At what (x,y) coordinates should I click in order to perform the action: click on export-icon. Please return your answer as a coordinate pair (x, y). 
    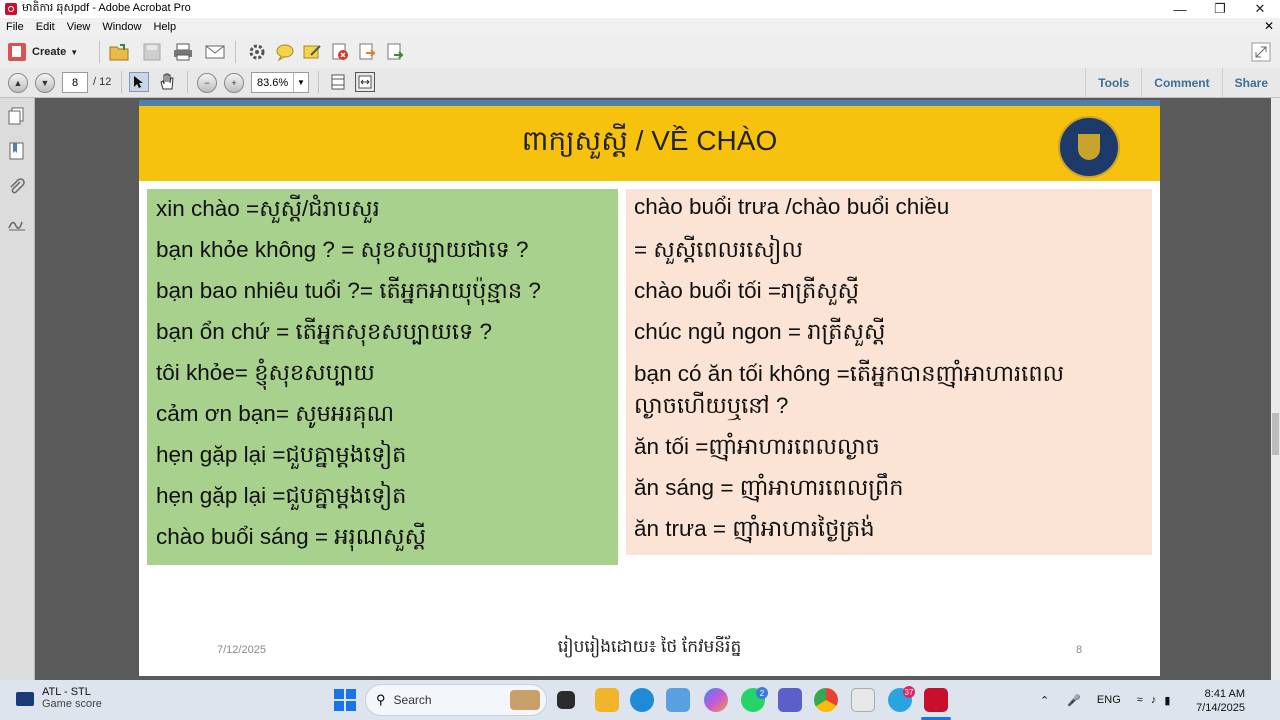
    Looking at the image, I should click on (367, 52).